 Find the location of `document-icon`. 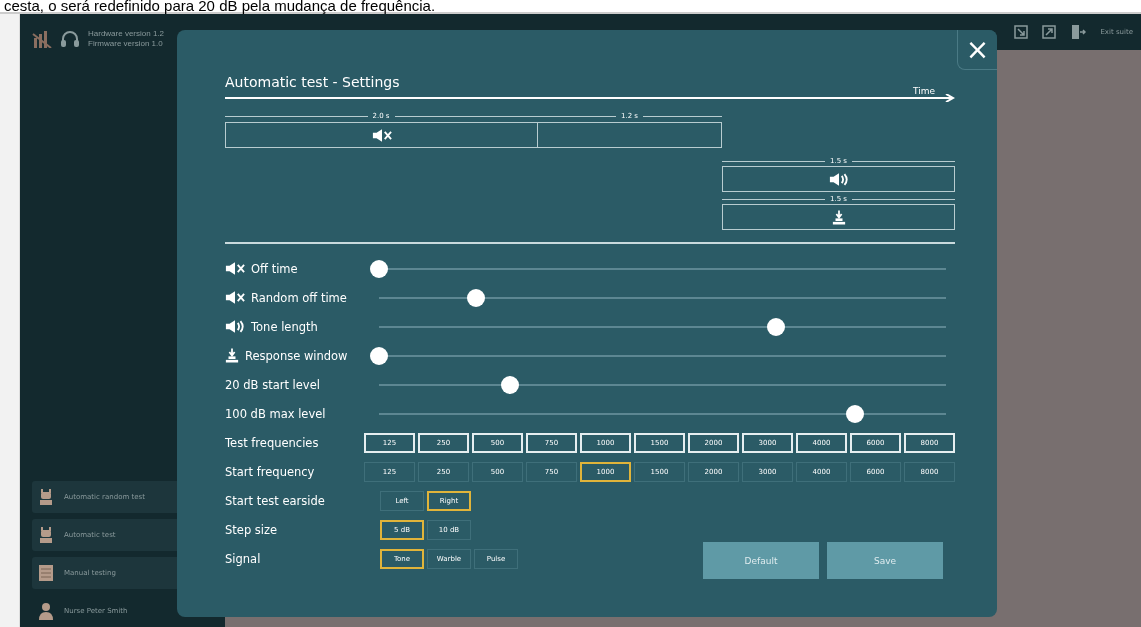

document-icon is located at coordinates (46, 573).